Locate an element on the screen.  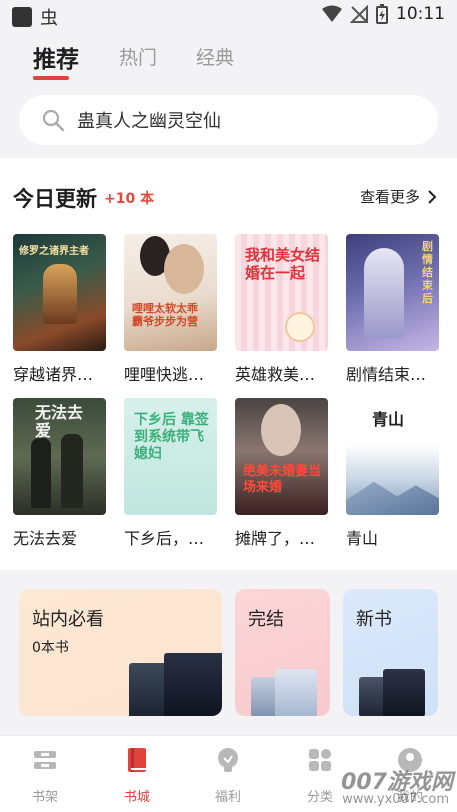
book-cover: 修罗之诸界主者 is located at coordinates (59, 292).